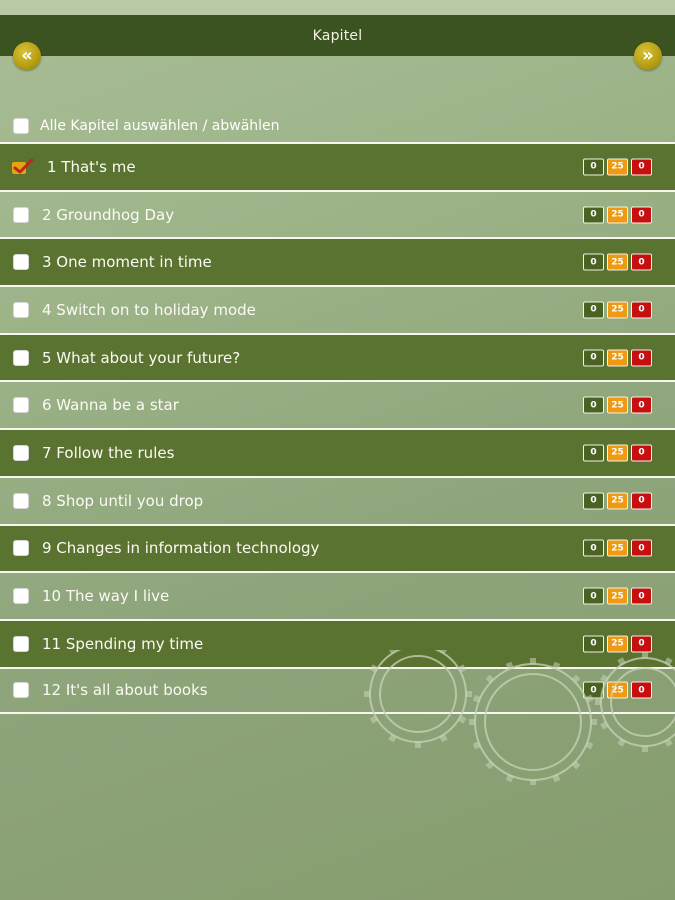  What do you see at coordinates (337, 7) in the screenshot?
I see `top-strip` at bounding box center [337, 7].